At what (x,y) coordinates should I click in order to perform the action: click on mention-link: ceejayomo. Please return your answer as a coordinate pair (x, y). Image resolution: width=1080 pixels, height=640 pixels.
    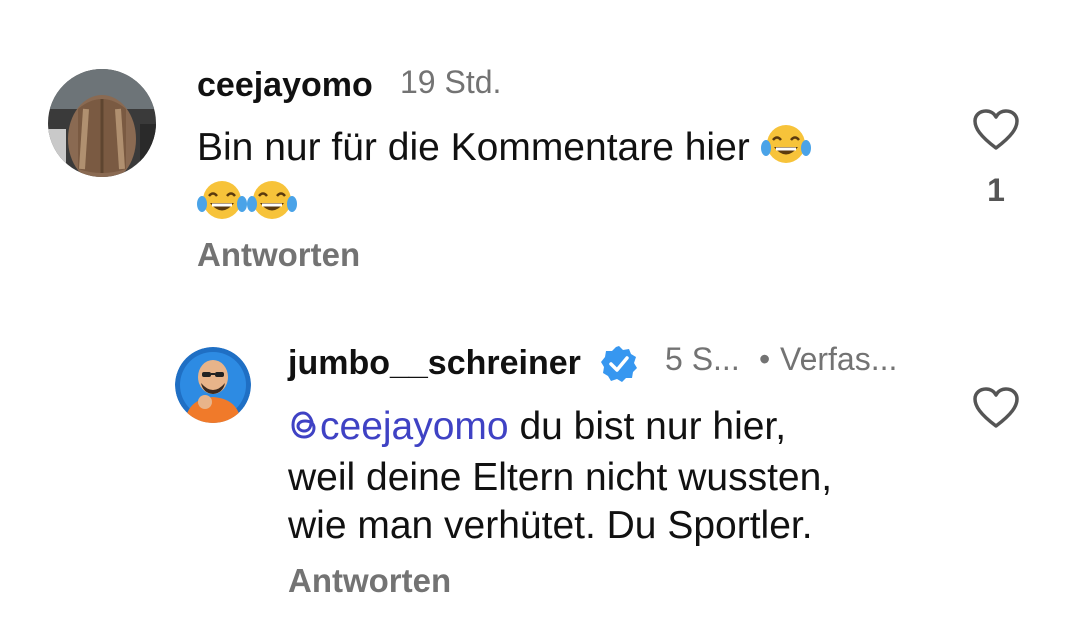
    Looking at the image, I should click on (398, 426).